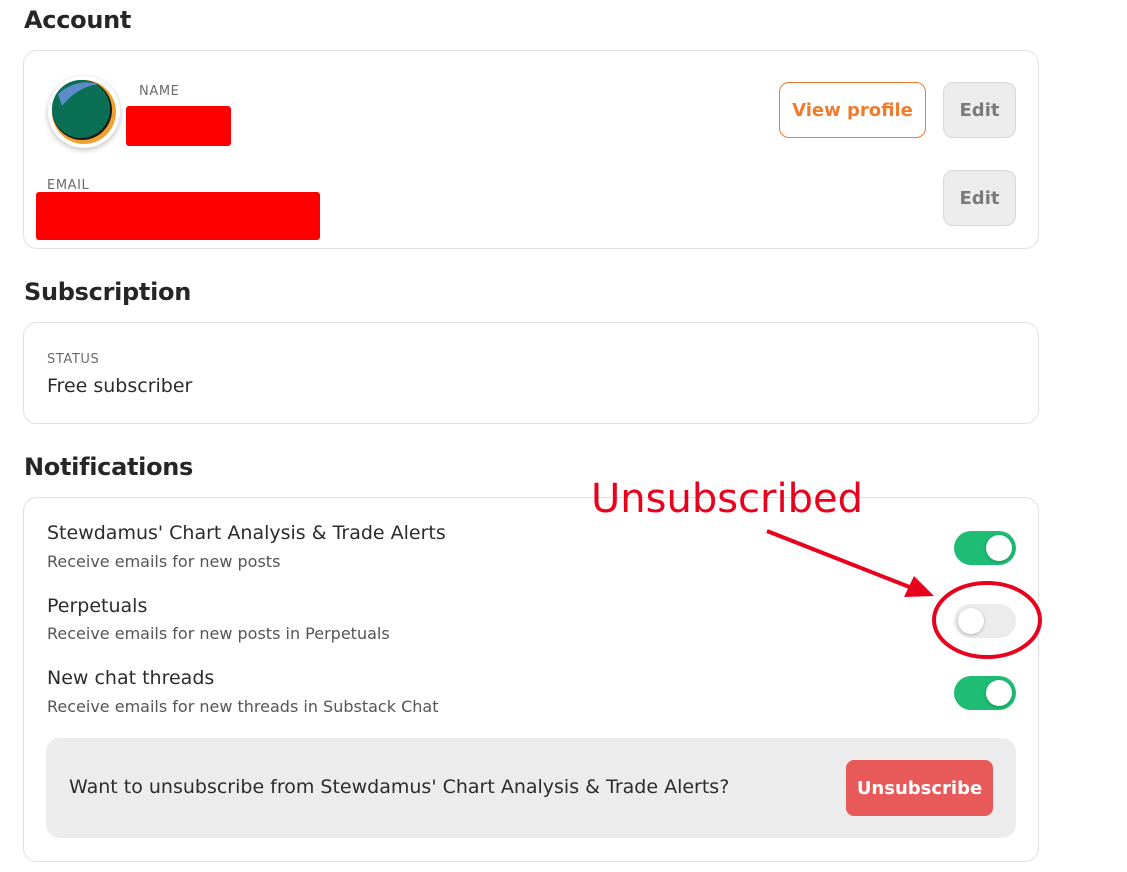 The height and width of the screenshot is (872, 1127). I want to click on toggle-perpetuals, so click(985, 621).